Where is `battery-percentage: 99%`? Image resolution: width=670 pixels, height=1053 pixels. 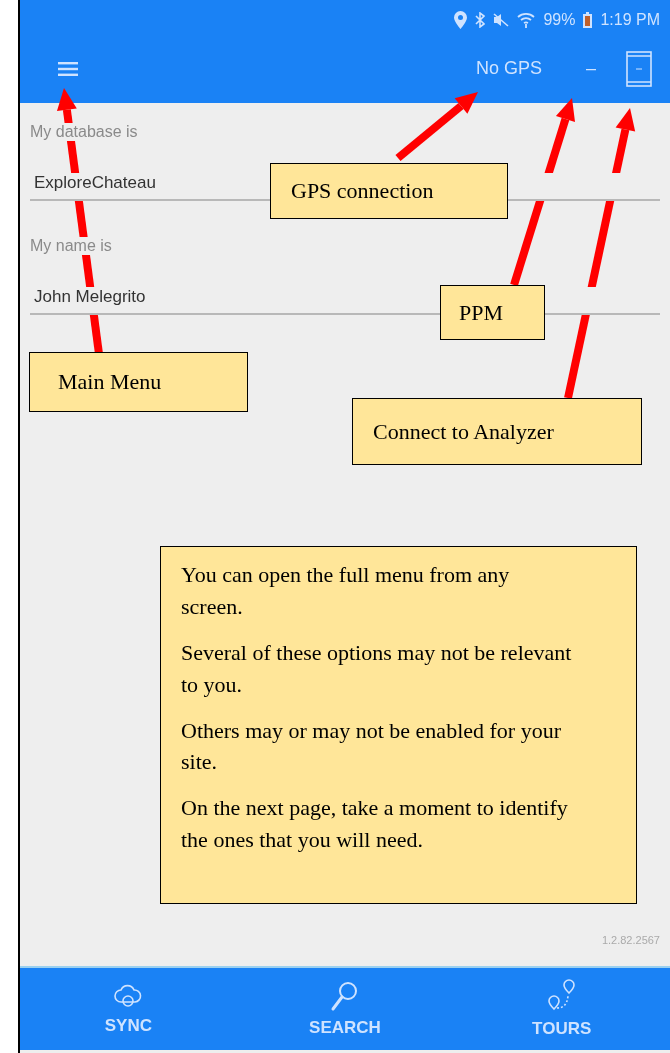
battery-percentage: 99% is located at coordinates (559, 20).